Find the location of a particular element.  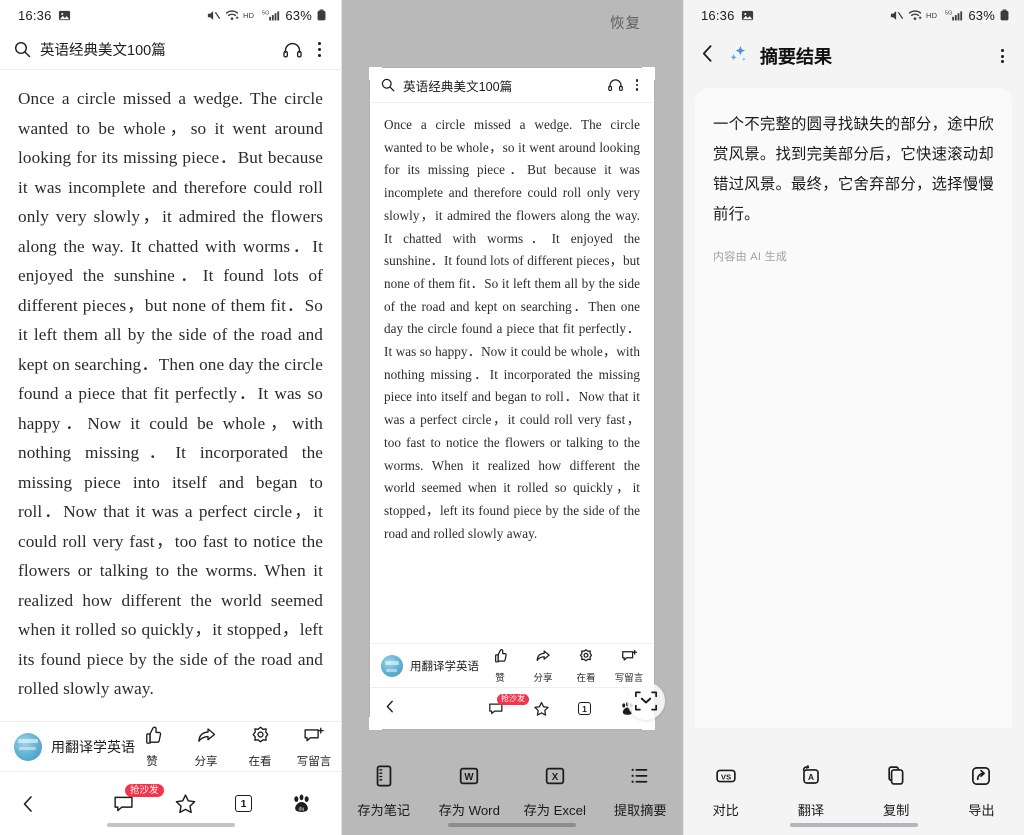

bottom-nav-mid: 抢沙发 1 is located at coordinates (512, 708).